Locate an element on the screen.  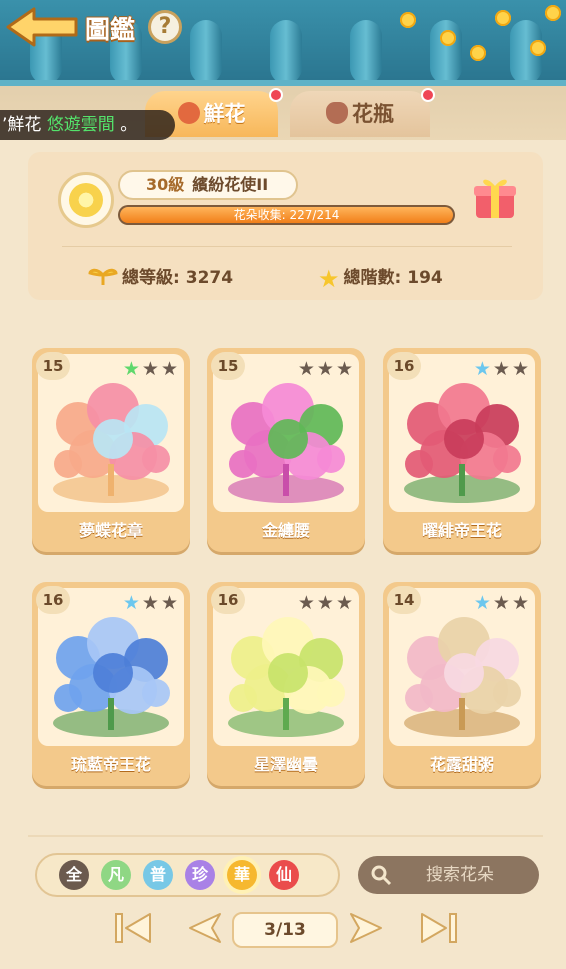
flower-emblem-icon is located at coordinates (86, 200).